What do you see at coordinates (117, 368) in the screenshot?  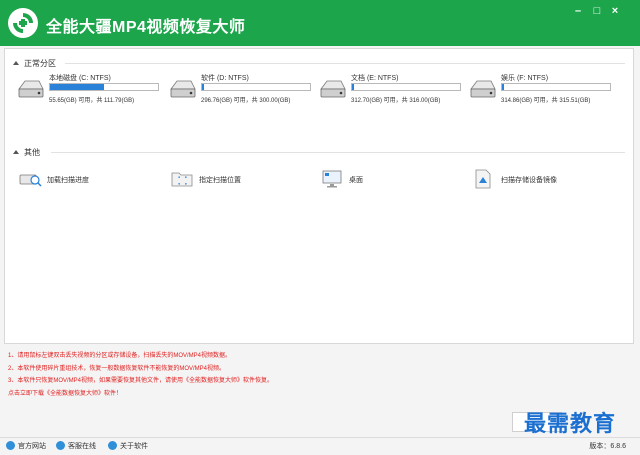 I see `note-line: 2、本软件使用碎片重组技术，恢复一般数据恢复软件不能恢复的MOV/MP4视频。` at bounding box center [117, 368].